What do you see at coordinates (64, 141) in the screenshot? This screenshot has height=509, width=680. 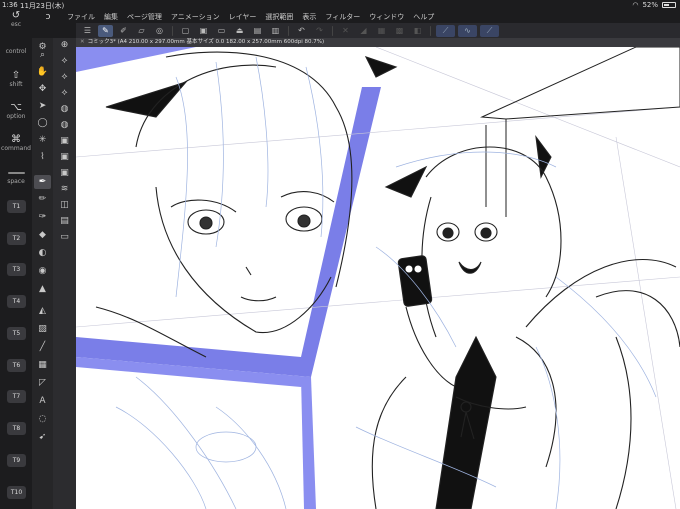 I see `subtool-square-icon: ▣` at bounding box center [64, 141].